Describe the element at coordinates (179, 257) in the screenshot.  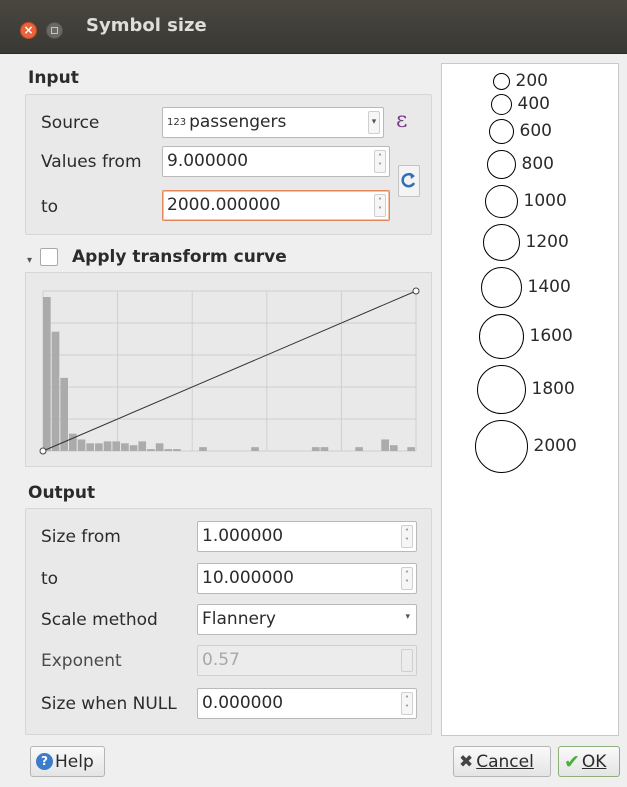
I see `transform-curve-label: Apply transform curve` at that location.